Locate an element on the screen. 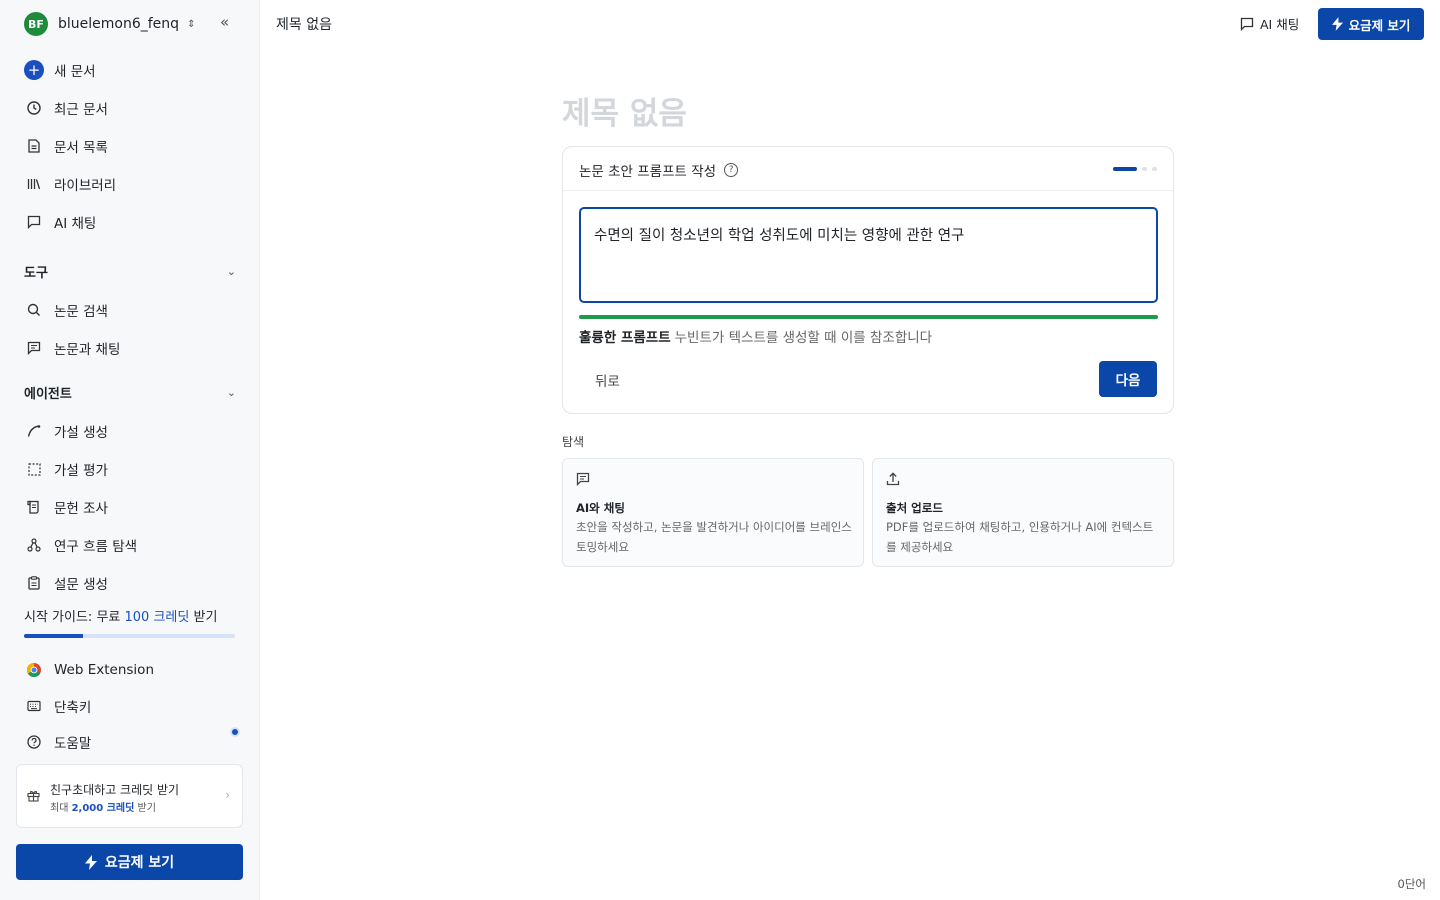 The height and width of the screenshot is (900, 1440). account-name: bluelemon6_fenq is located at coordinates (119, 24).